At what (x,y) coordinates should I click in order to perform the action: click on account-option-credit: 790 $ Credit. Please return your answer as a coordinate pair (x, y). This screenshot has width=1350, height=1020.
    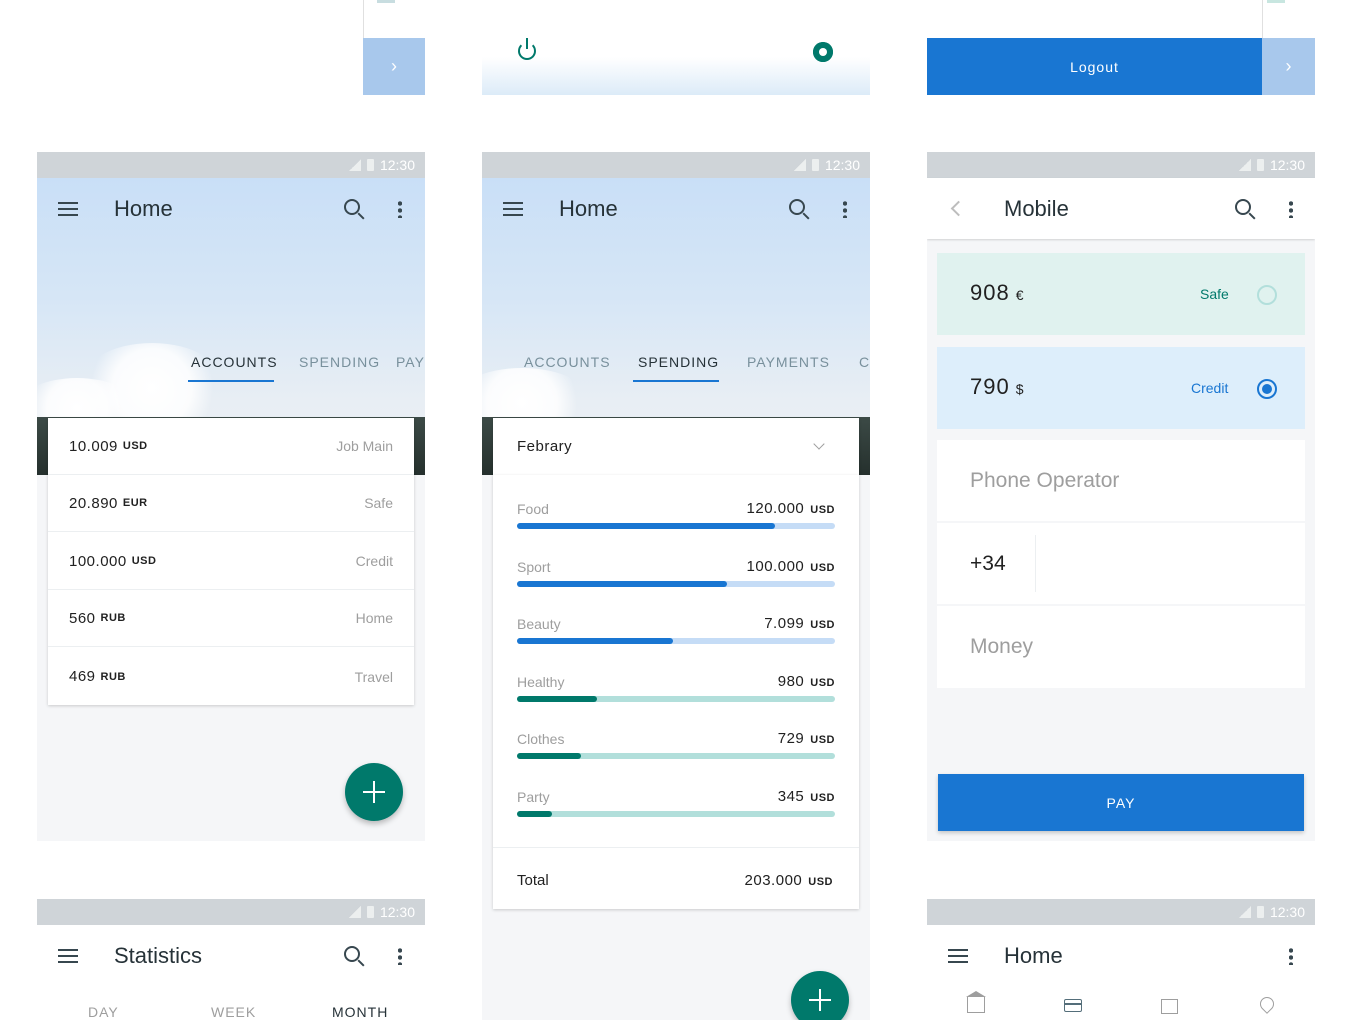
    Looking at the image, I should click on (1121, 388).